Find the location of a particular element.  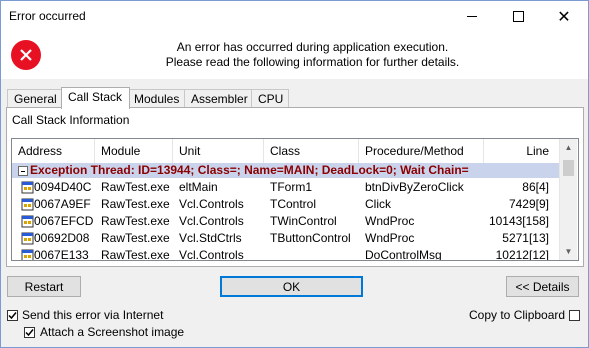

title-bar: Error occurred ✕ is located at coordinates (294, 16).